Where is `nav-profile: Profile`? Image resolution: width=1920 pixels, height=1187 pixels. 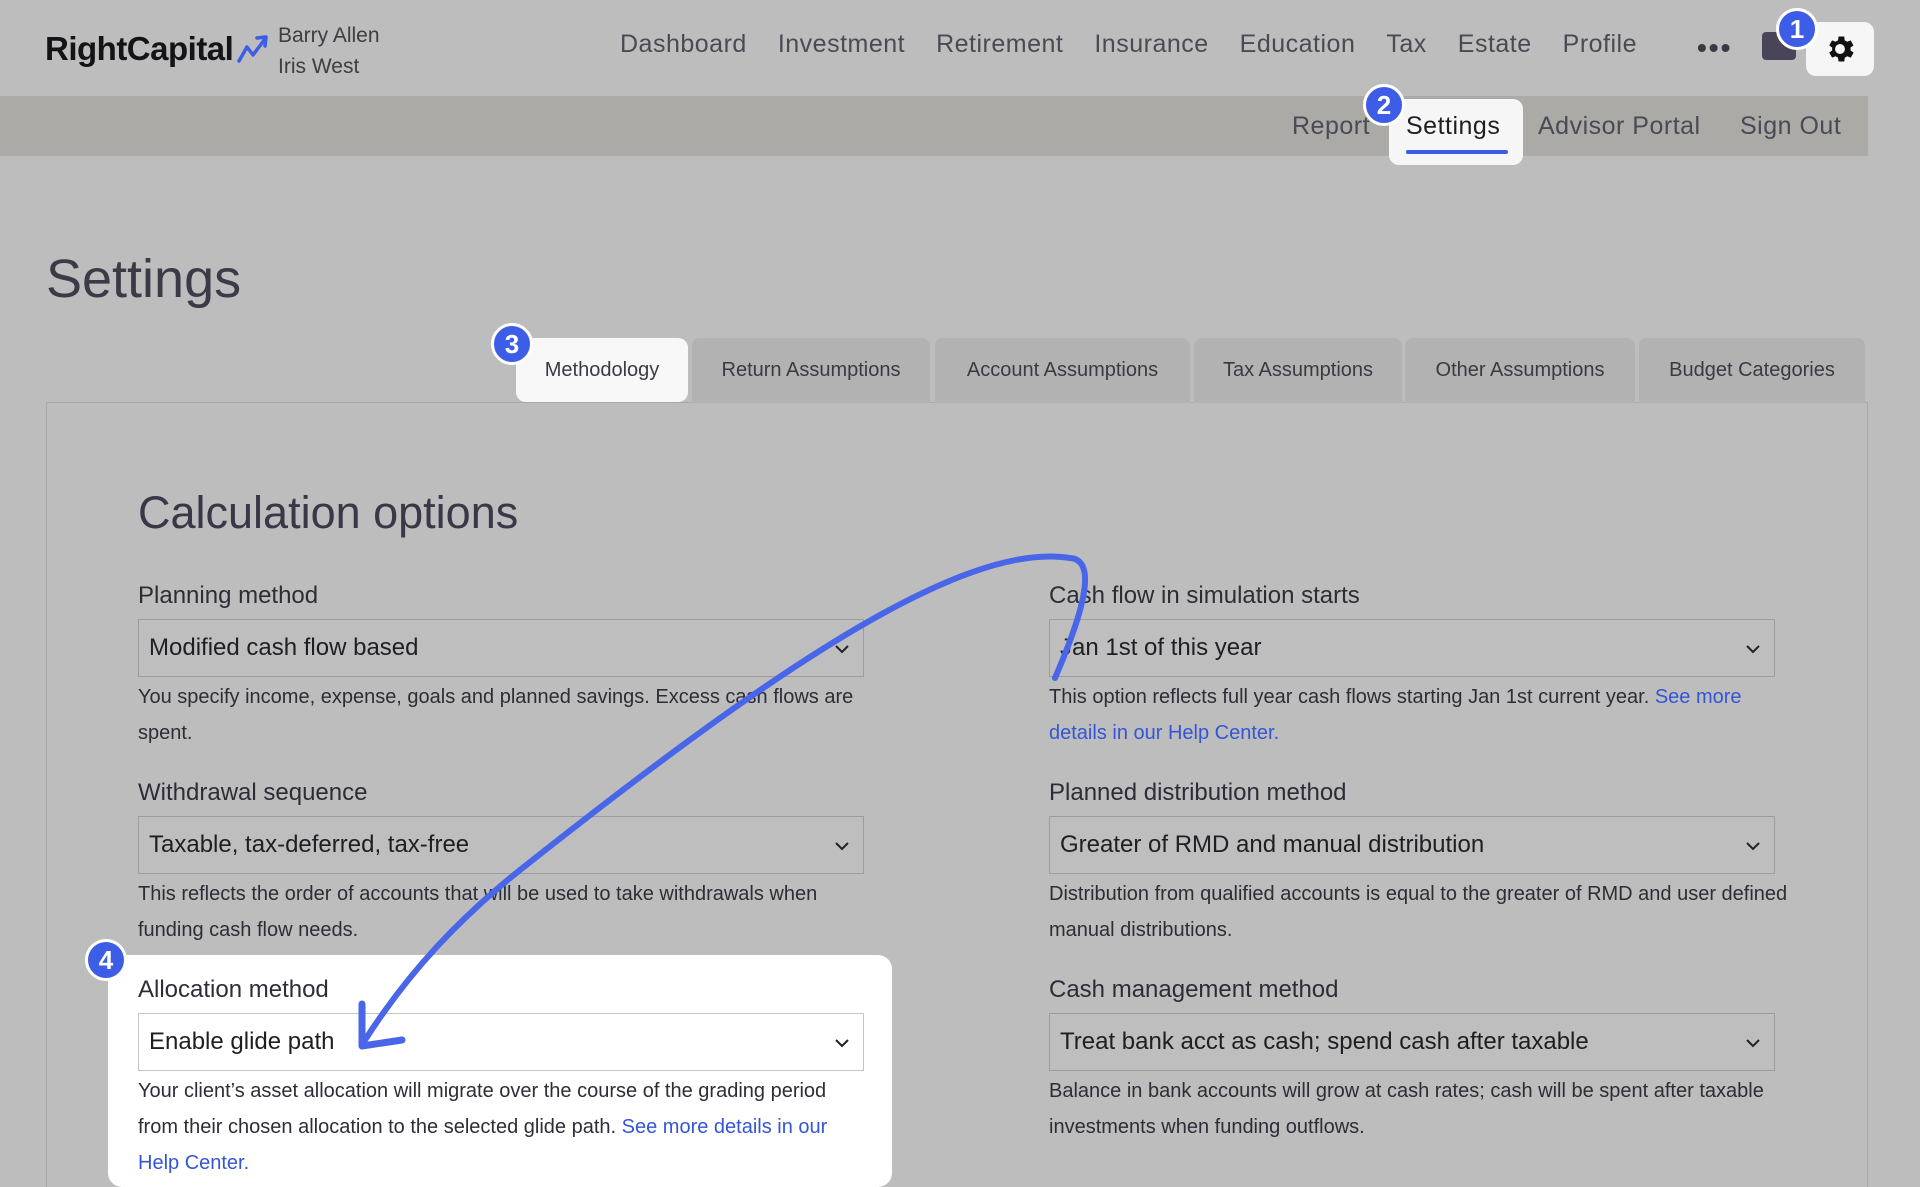
nav-profile: Profile is located at coordinates (1600, 44).